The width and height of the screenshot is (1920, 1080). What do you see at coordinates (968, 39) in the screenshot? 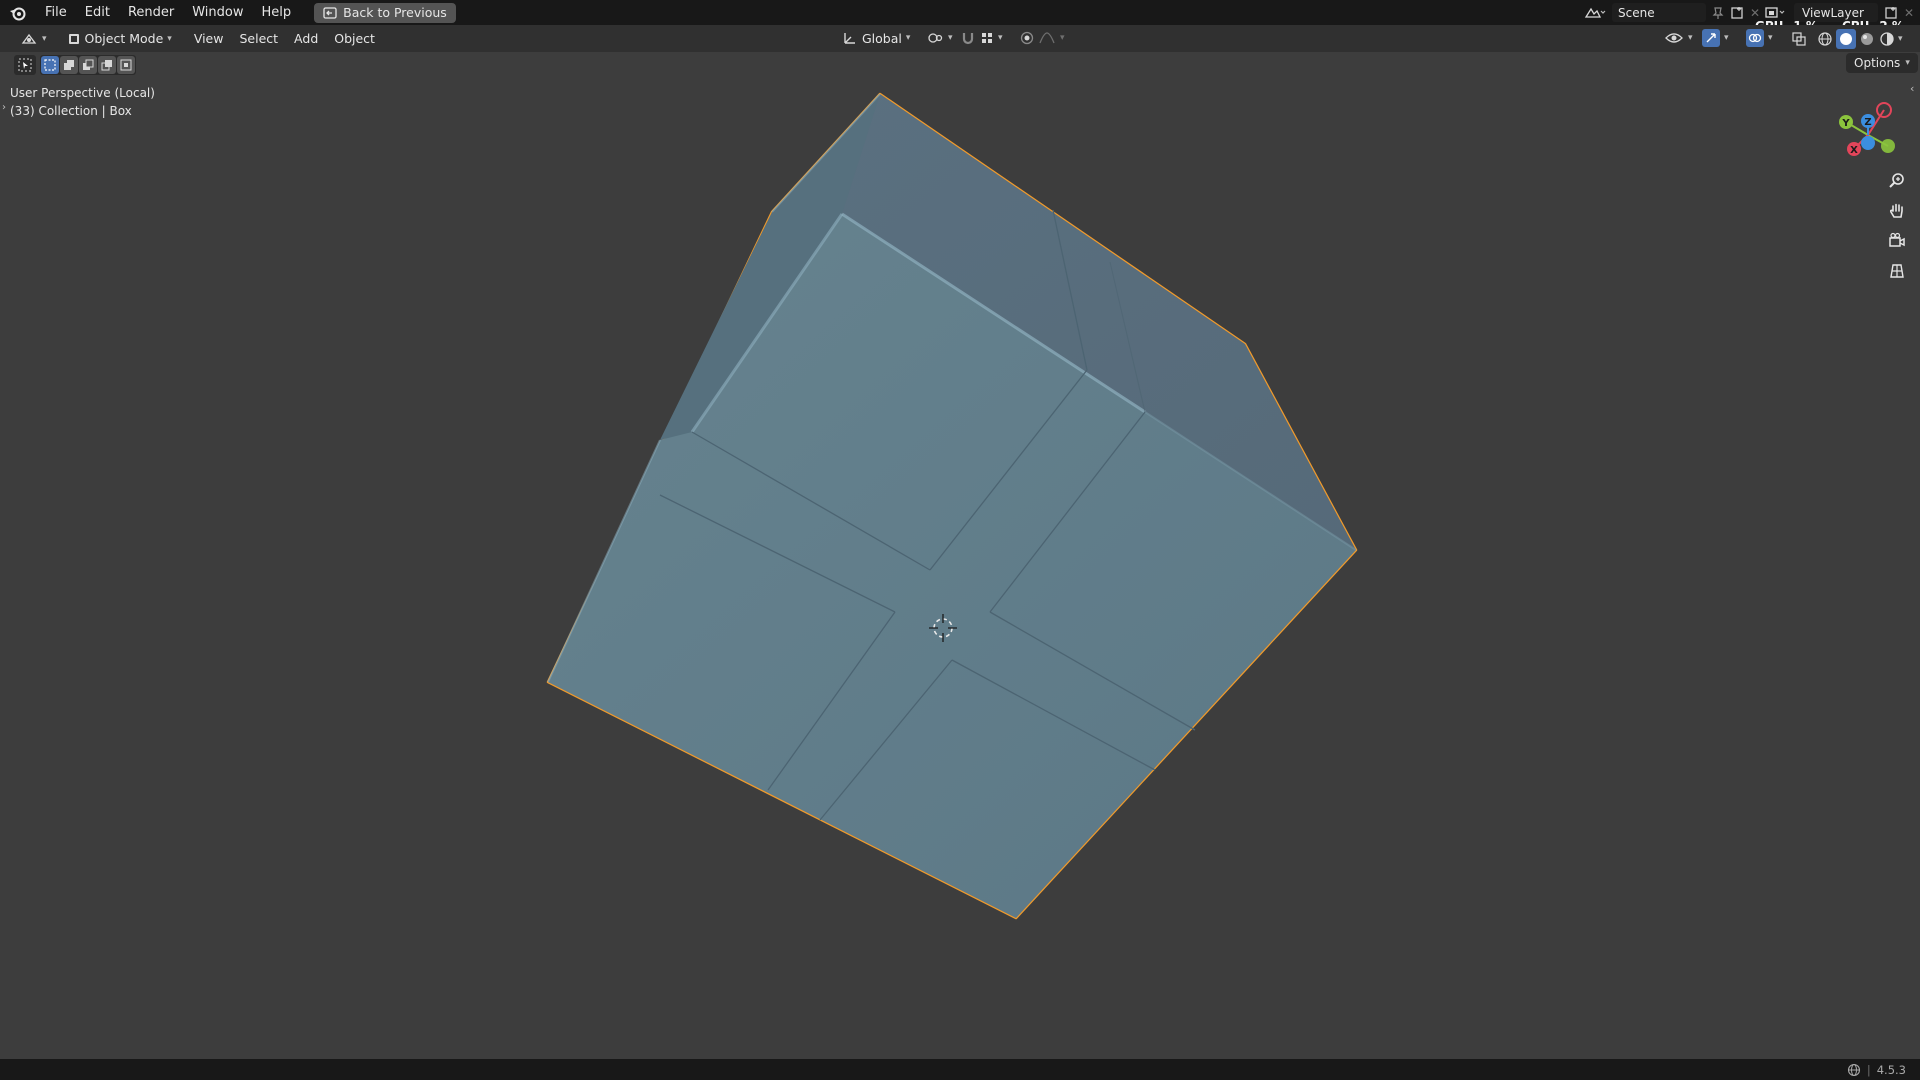
I see `magnet-icon` at bounding box center [968, 39].